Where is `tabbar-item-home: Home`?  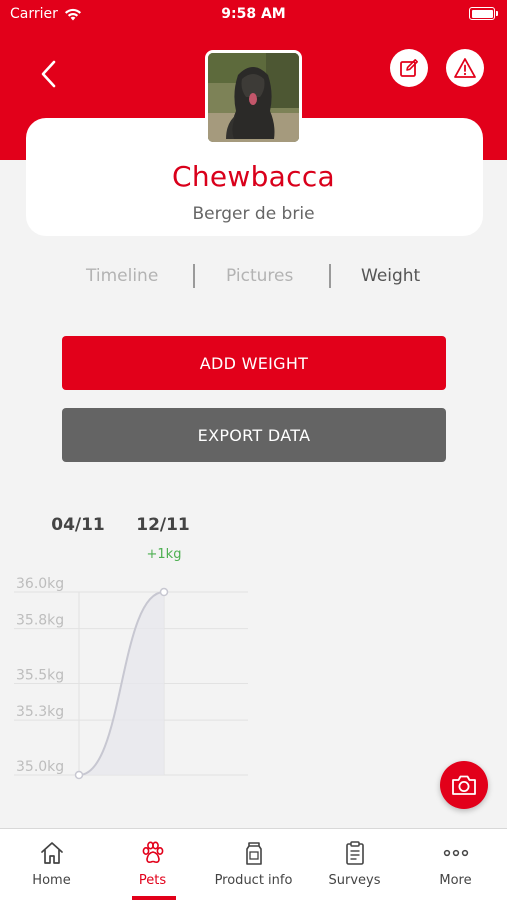 tabbar-item-home: Home is located at coordinates (51, 864).